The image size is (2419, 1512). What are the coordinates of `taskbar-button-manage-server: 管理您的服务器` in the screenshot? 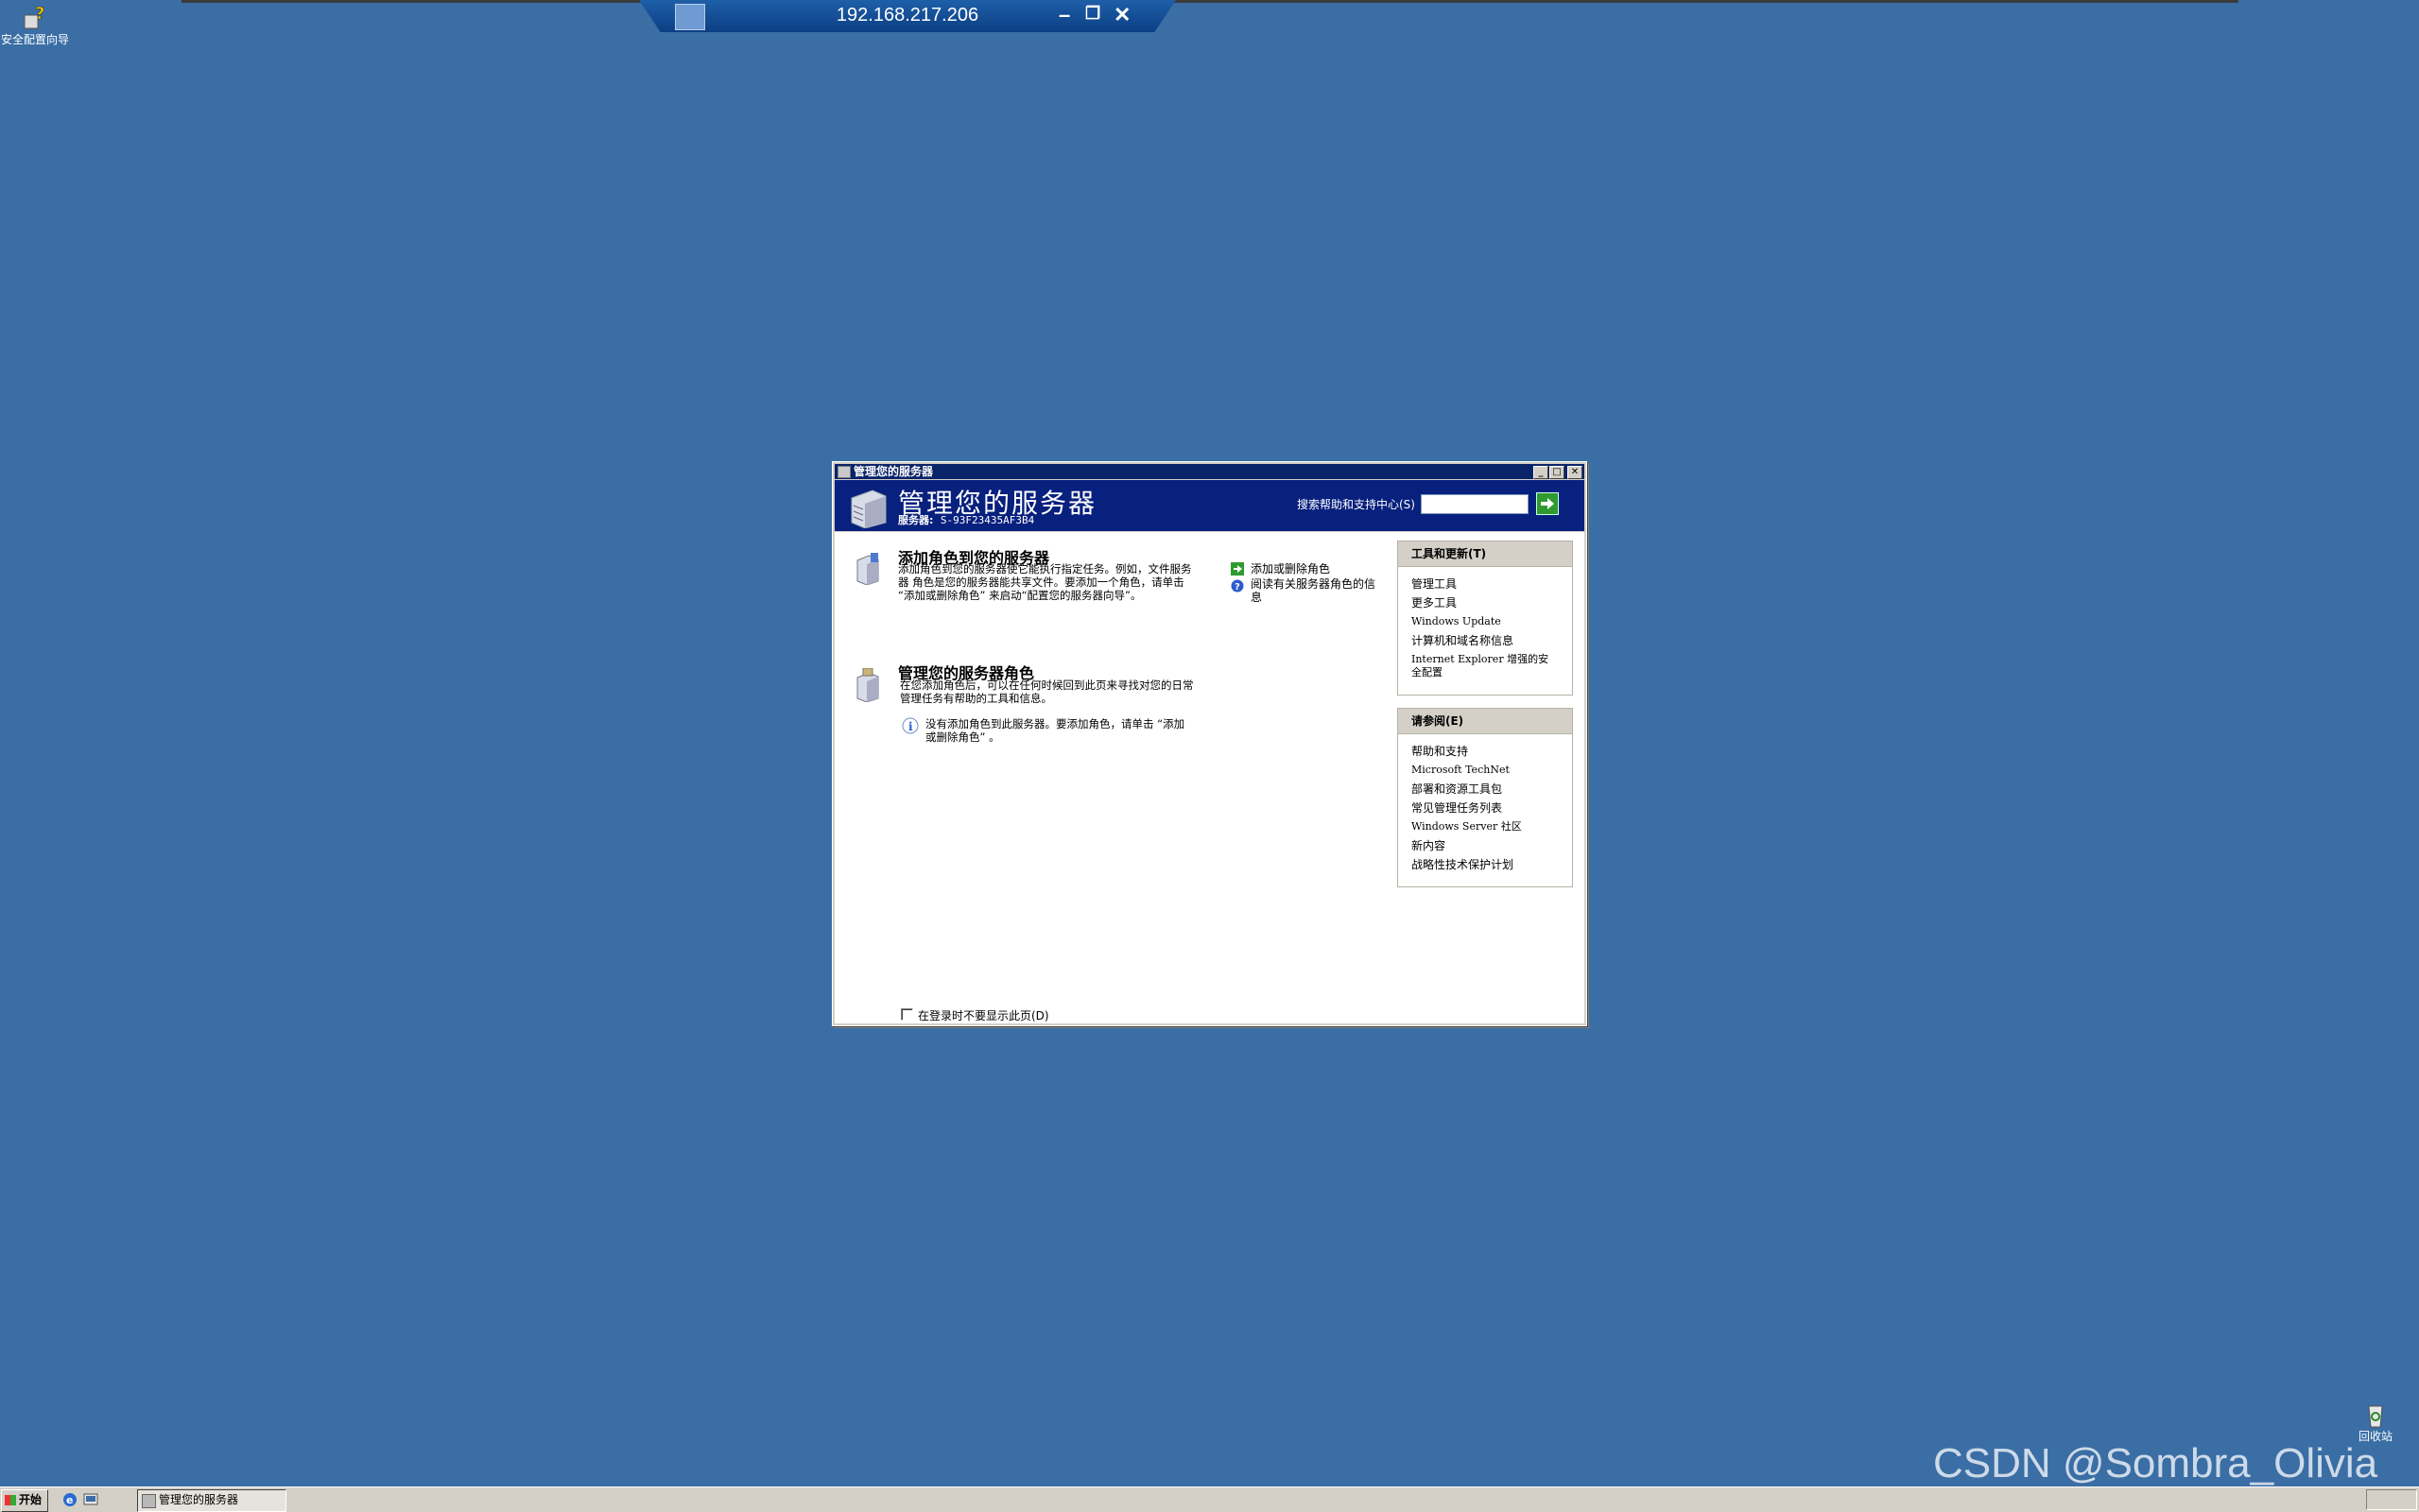 It's located at (212, 1500).